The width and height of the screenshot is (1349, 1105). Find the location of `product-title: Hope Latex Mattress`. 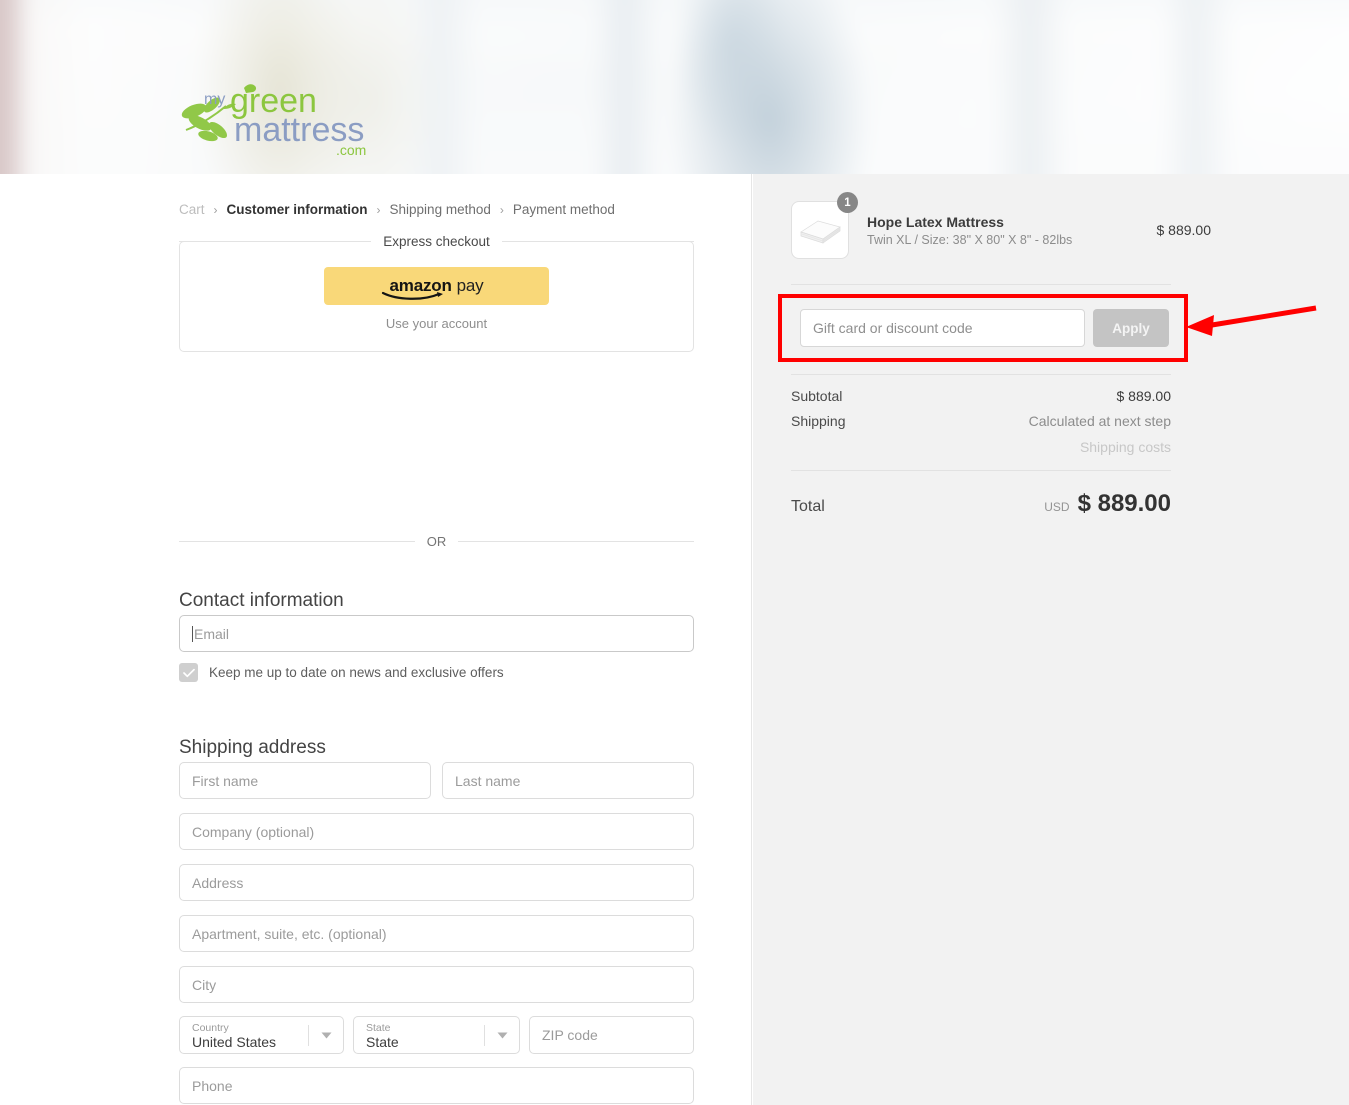

product-title: Hope Latex Mattress is located at coordinates (935, 221).